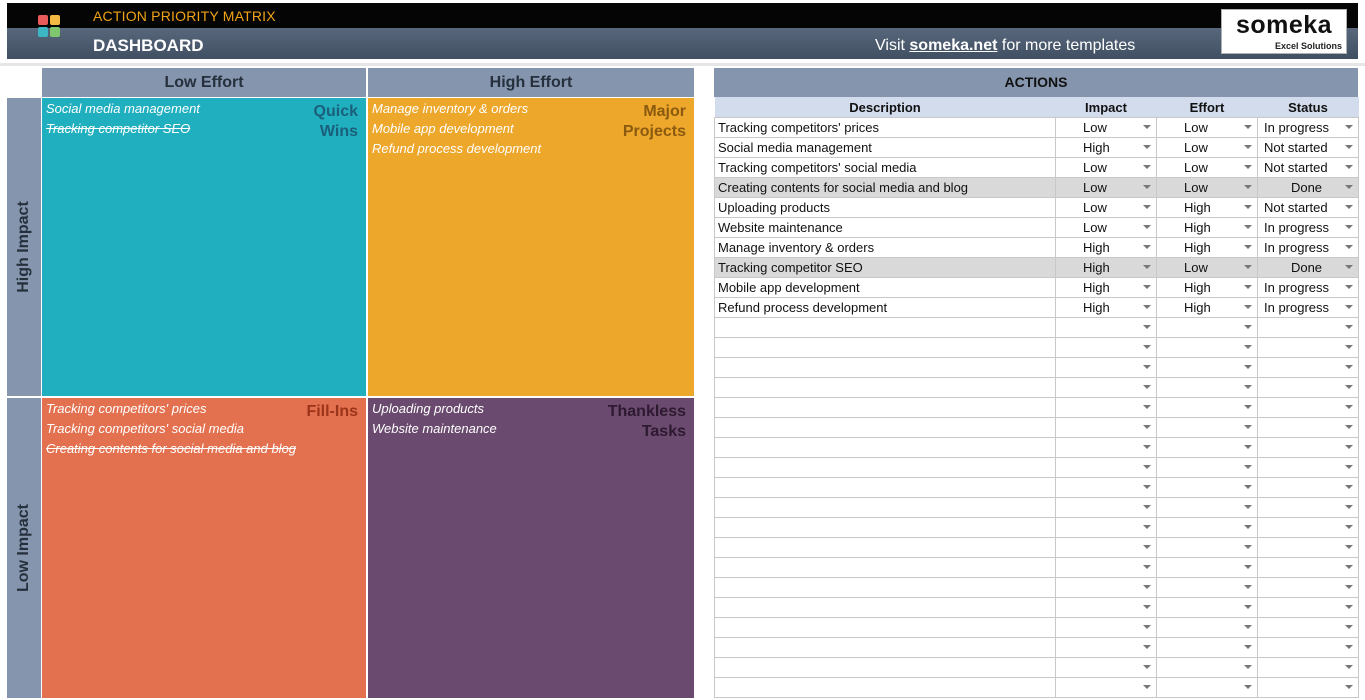 The image size is (1365, 700). What do you see at coordinates (885, 227) in the screenshot?
I see `cell-description: Website maintenance` at bounding box center [885, 227].